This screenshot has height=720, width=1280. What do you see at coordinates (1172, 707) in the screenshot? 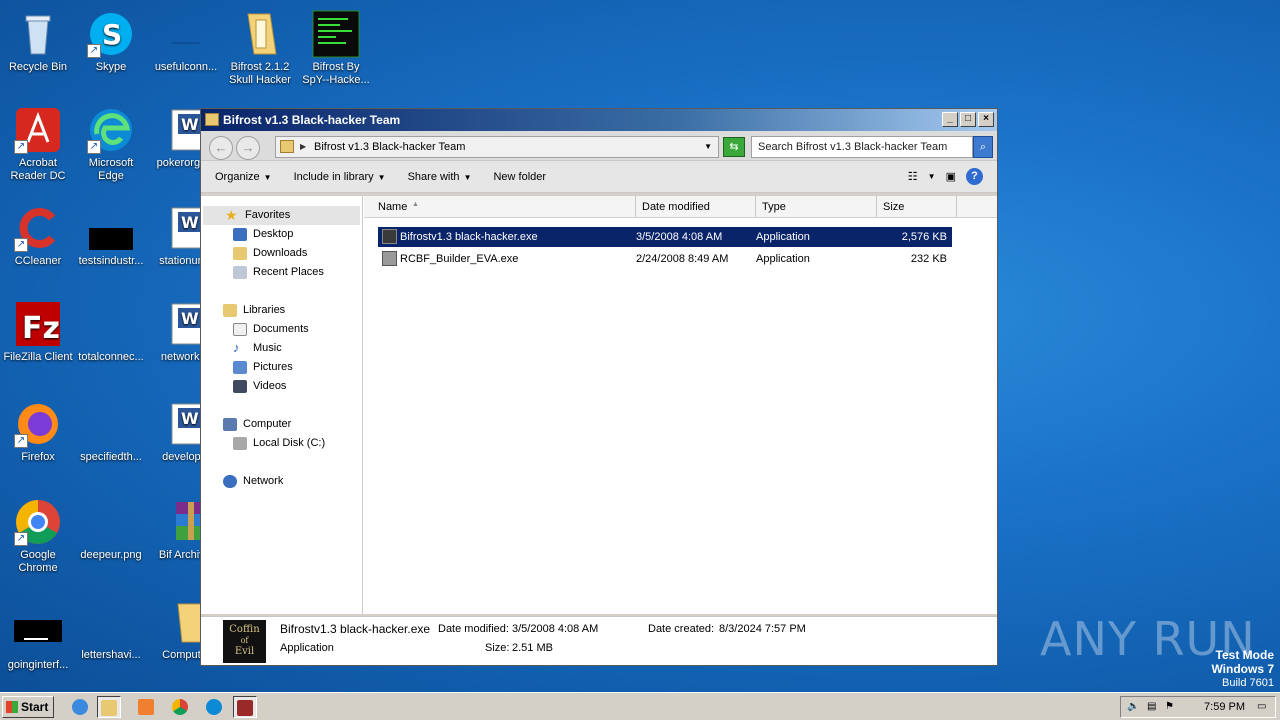
I see `action-center-icon: ⚑` at bounding box center [1172, 707].